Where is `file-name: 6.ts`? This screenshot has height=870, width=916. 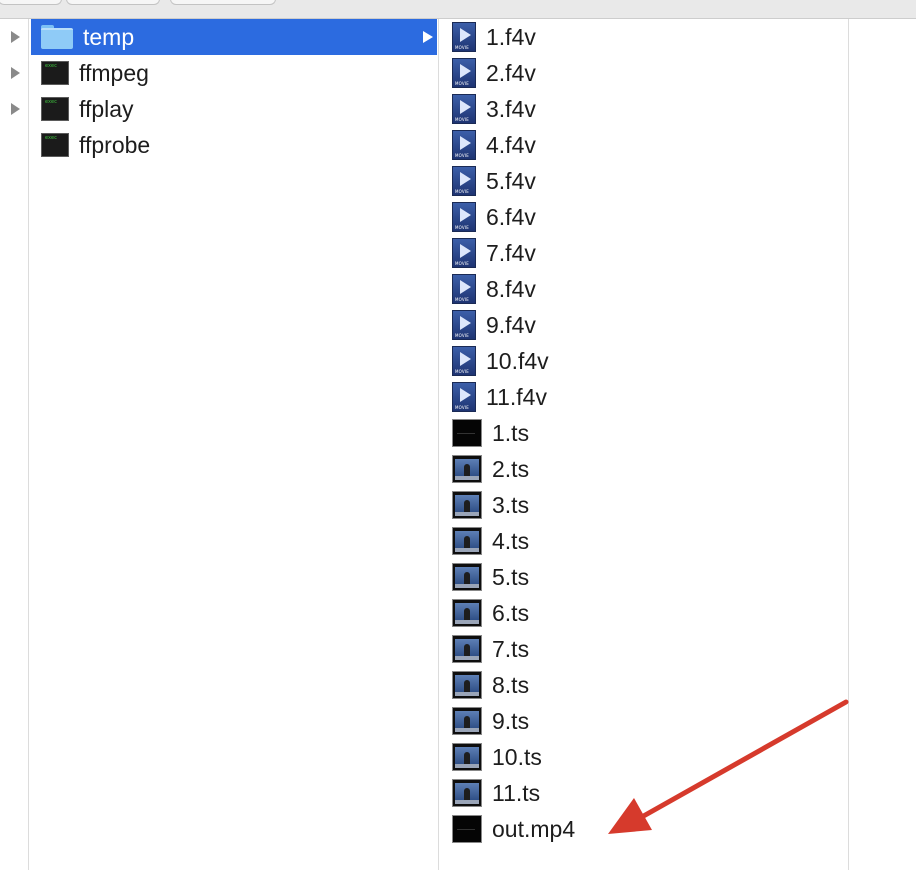 file-name: 6.ts is located at coordinates (511, 613).